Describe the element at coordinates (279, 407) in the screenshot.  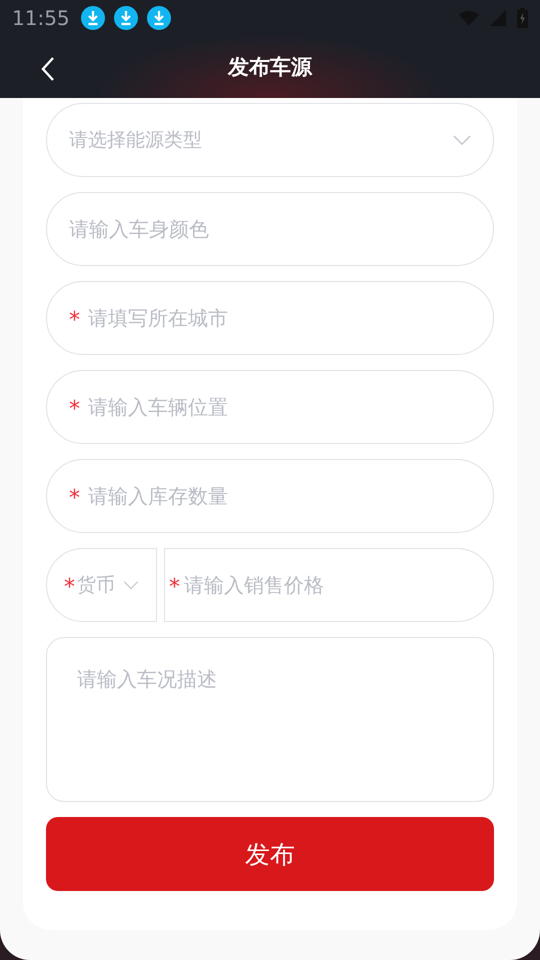
I see `input-field: 请输入车辆位置` at that location.